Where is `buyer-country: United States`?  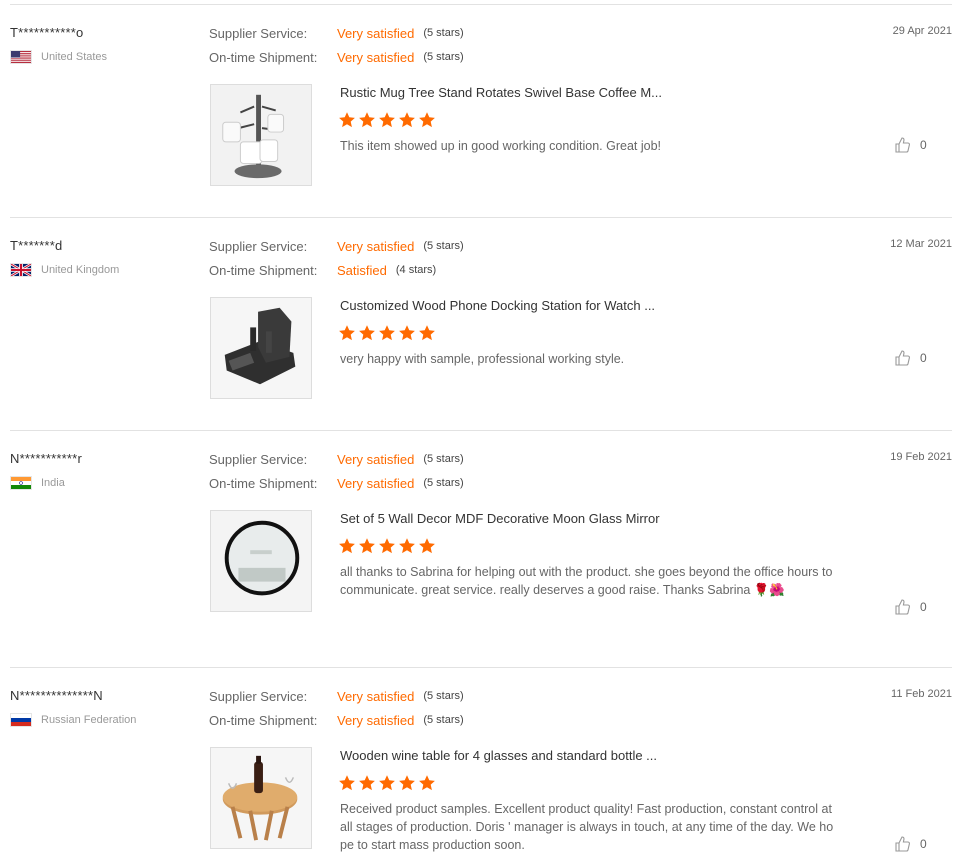 buyer-country: United States is located at coordinates (58, 57).